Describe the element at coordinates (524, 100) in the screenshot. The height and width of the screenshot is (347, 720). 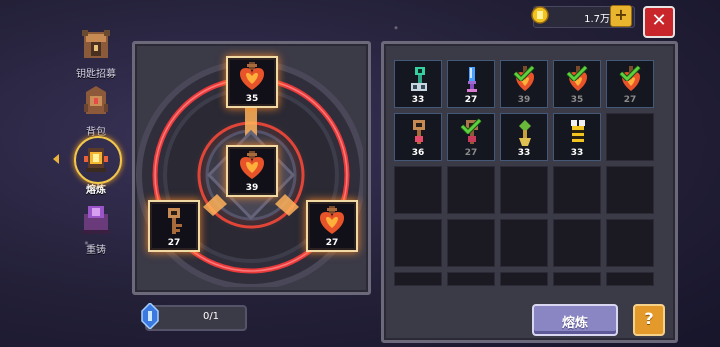
I see `inventory-count: 39` at that location.